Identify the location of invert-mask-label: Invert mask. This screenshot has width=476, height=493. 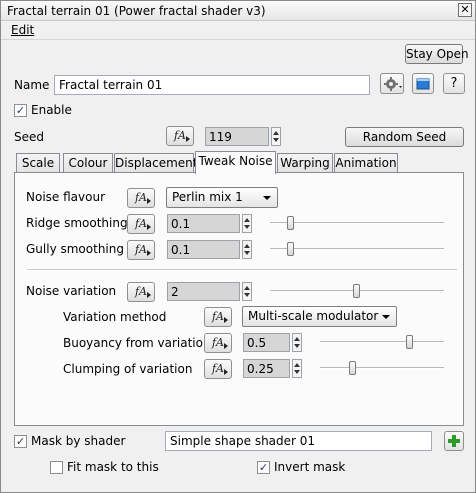
(310, 467).